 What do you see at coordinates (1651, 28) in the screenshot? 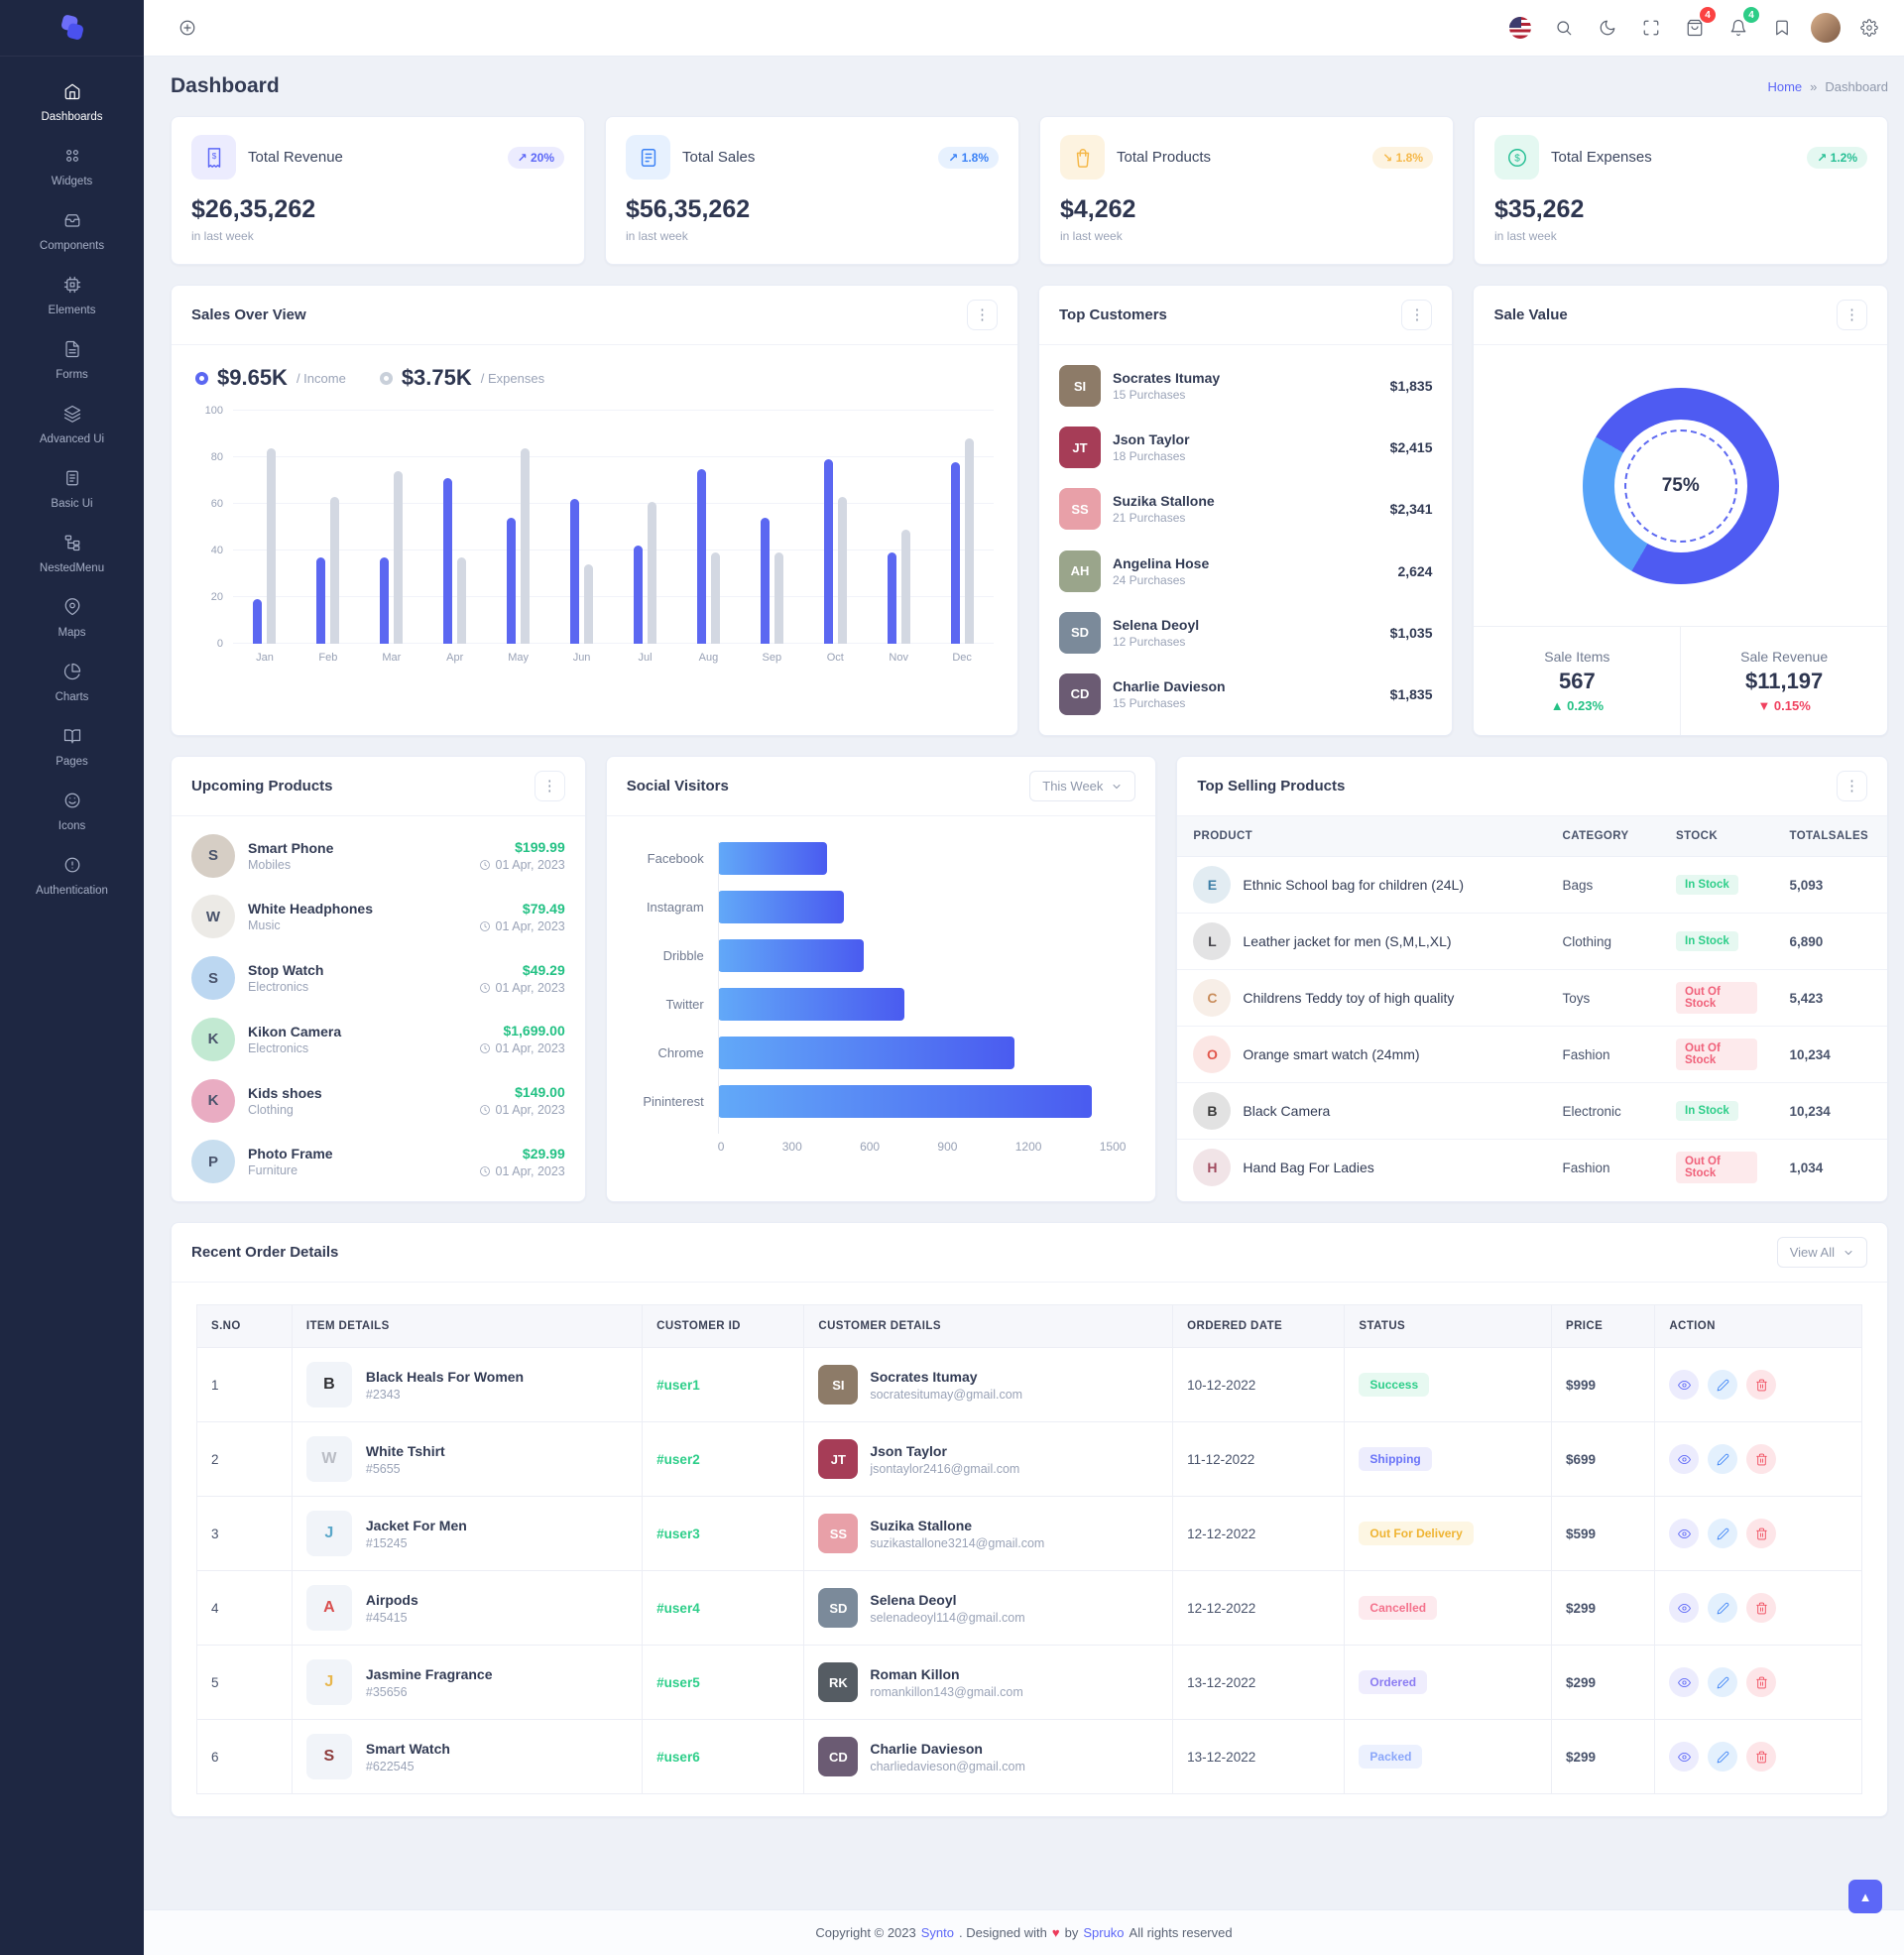
I see `fullscreen-icon` at bounding box center [1651, 28].